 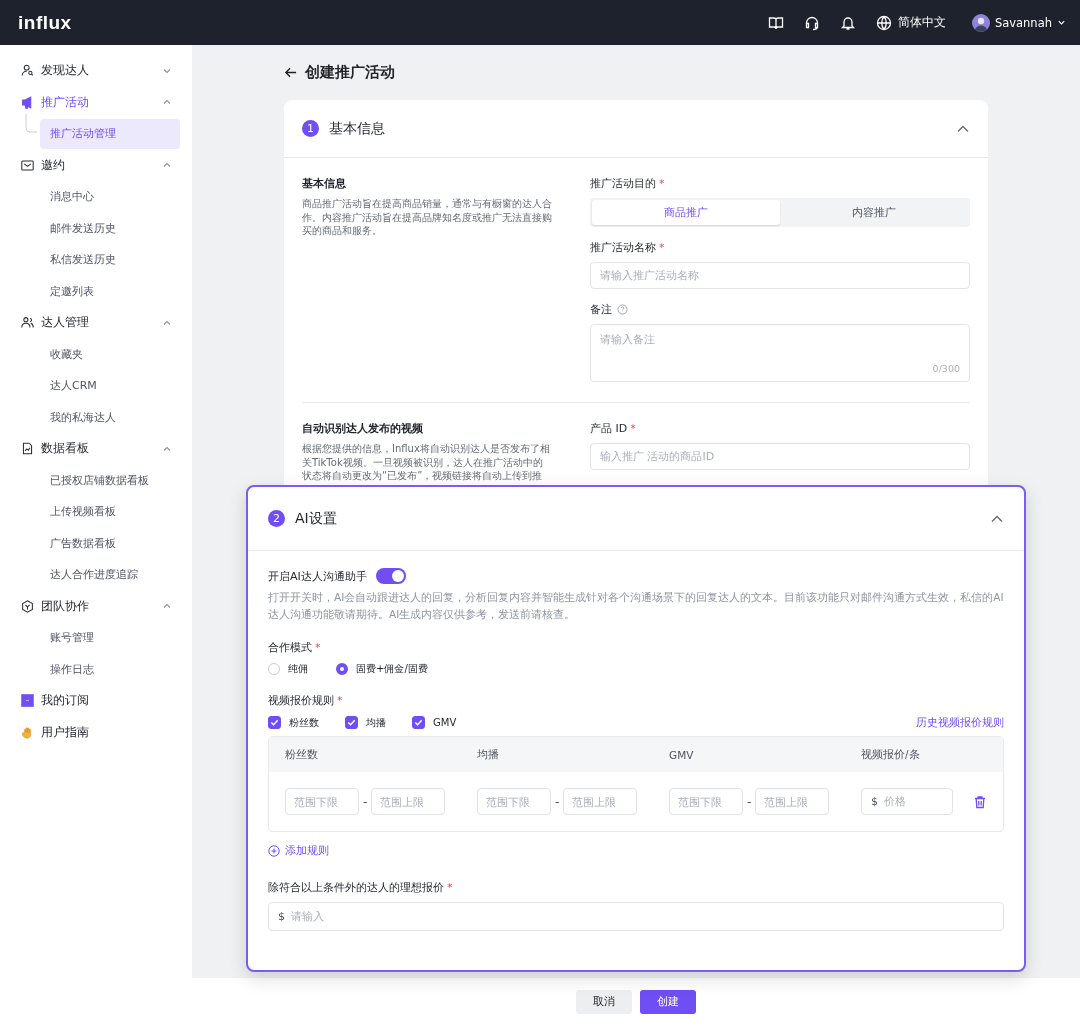 I want to click on language-selector: 简体中文, so click(x=910, y=22).